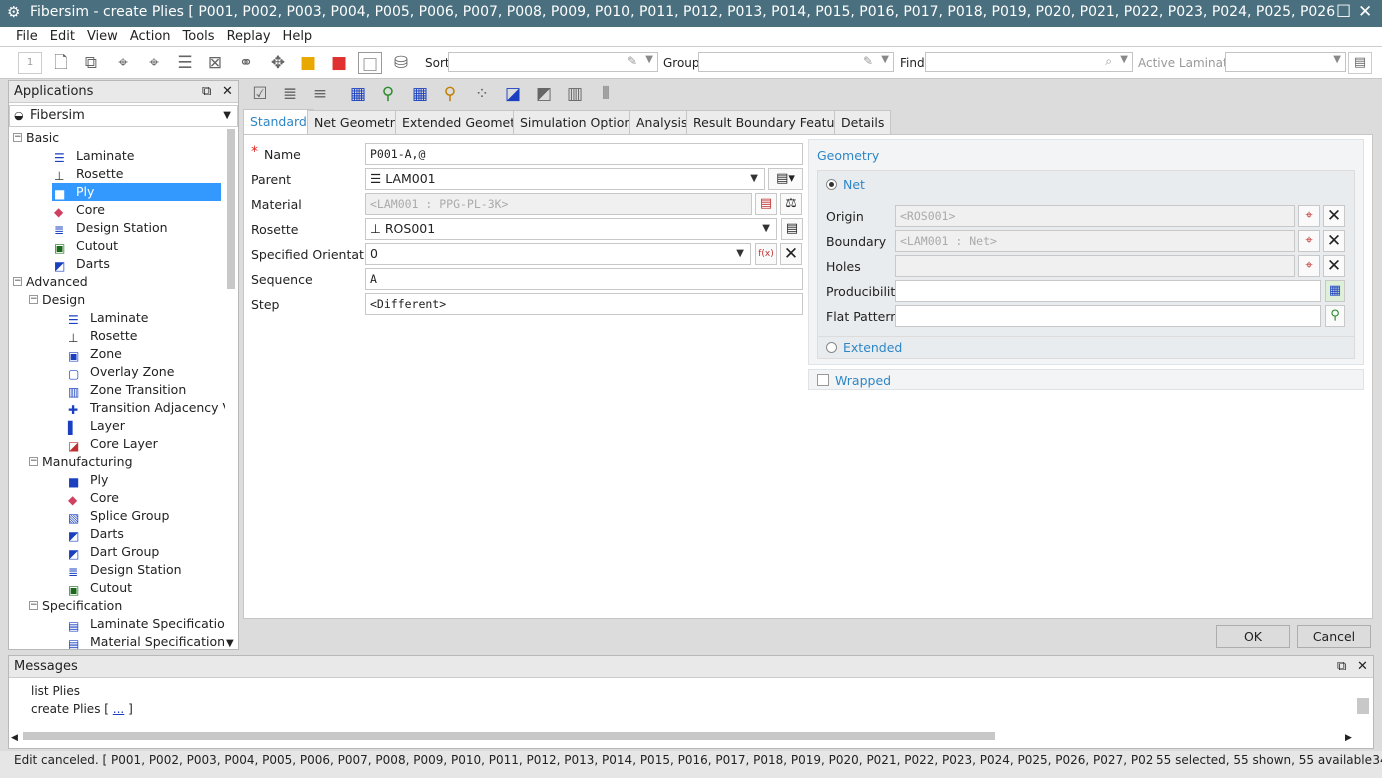 This screenshot has width=1382, height=778. What do you see at coordinates (606, 94) in the screenshot?
I see `barcode-icon: ⦀` at bounding box center [606, 94].